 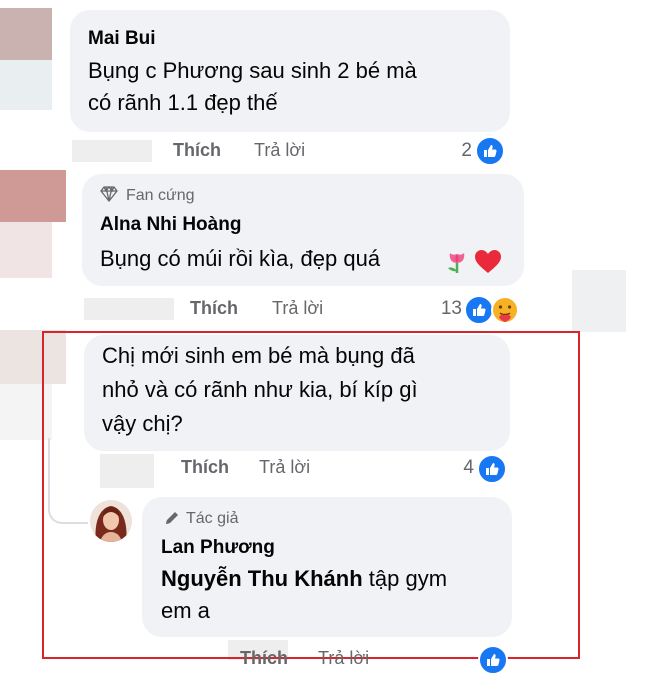 I want to click on avatar, so click(x=111, y=521).